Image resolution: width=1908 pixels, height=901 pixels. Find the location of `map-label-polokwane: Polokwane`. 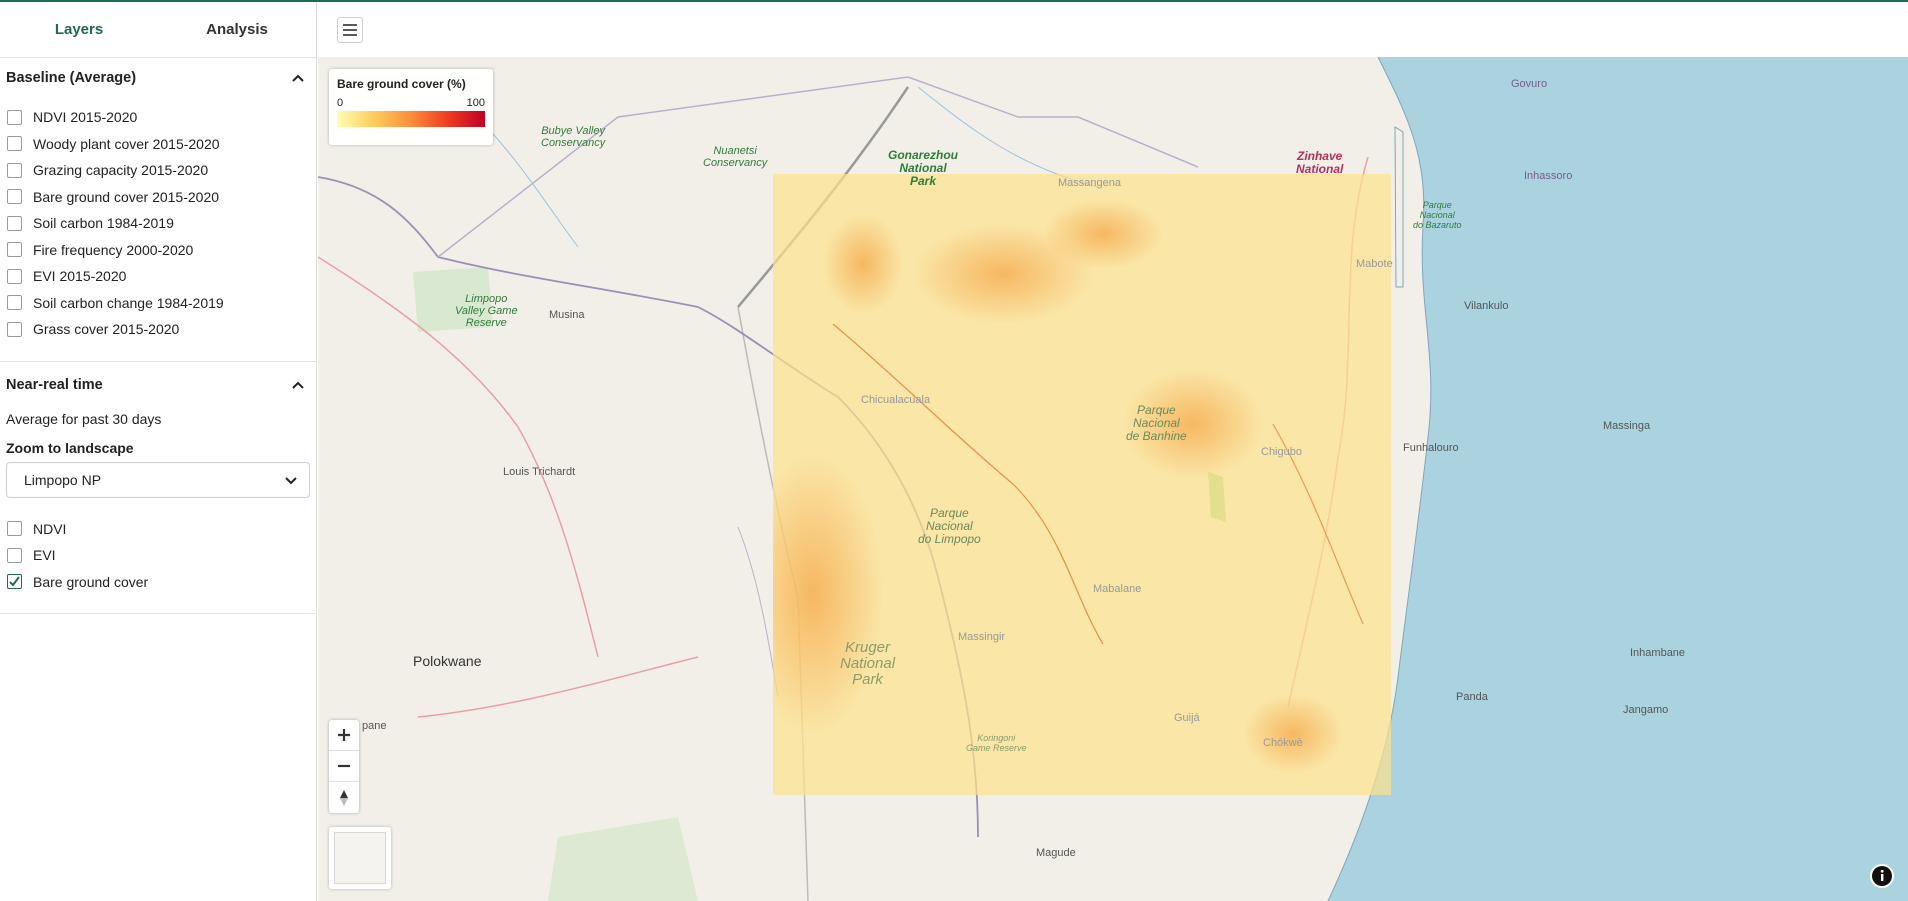

map-label-polokwane: Polokwane is located at coordinates (447, 661).